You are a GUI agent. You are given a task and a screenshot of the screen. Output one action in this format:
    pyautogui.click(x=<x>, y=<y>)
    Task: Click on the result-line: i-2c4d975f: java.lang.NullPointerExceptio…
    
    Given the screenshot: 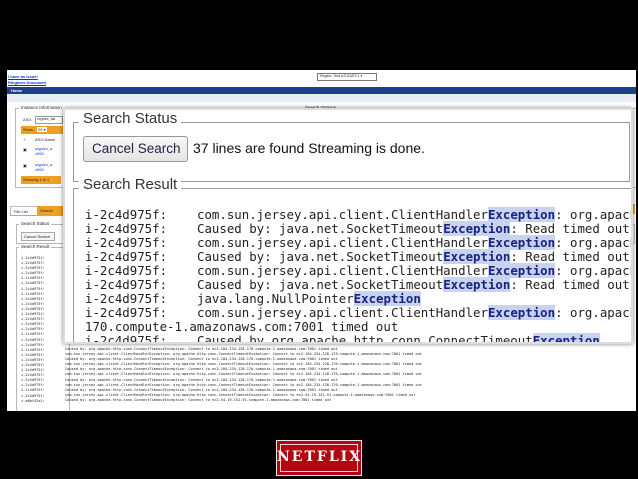 What is the action you would take?
    pyautogui.click(x=358, y=298)
    